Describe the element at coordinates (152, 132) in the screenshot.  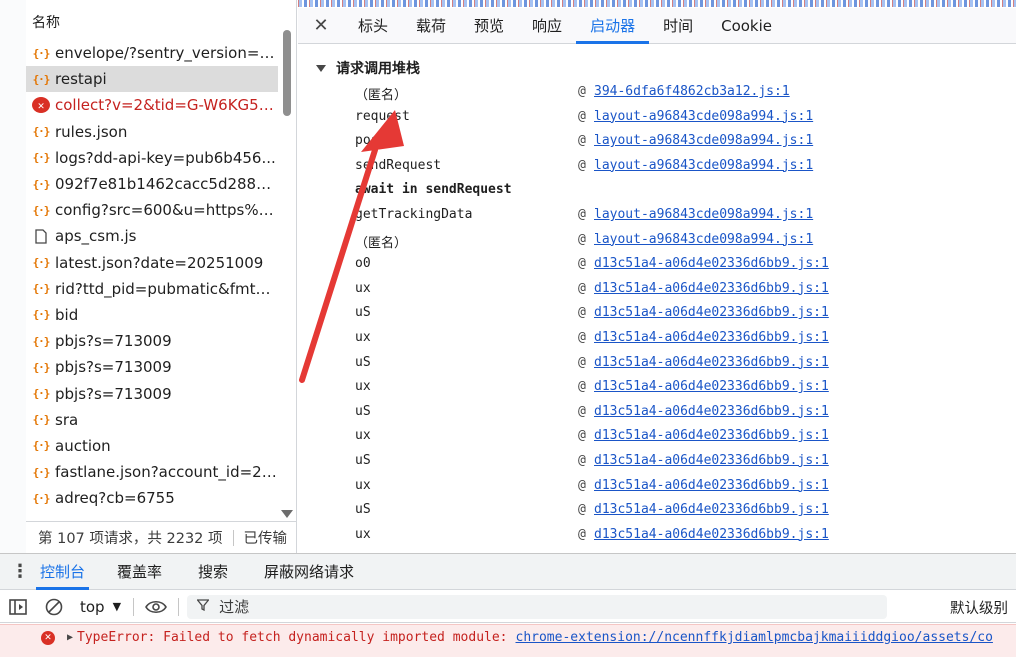
I see `request-row: {·} rules.json` at that location.